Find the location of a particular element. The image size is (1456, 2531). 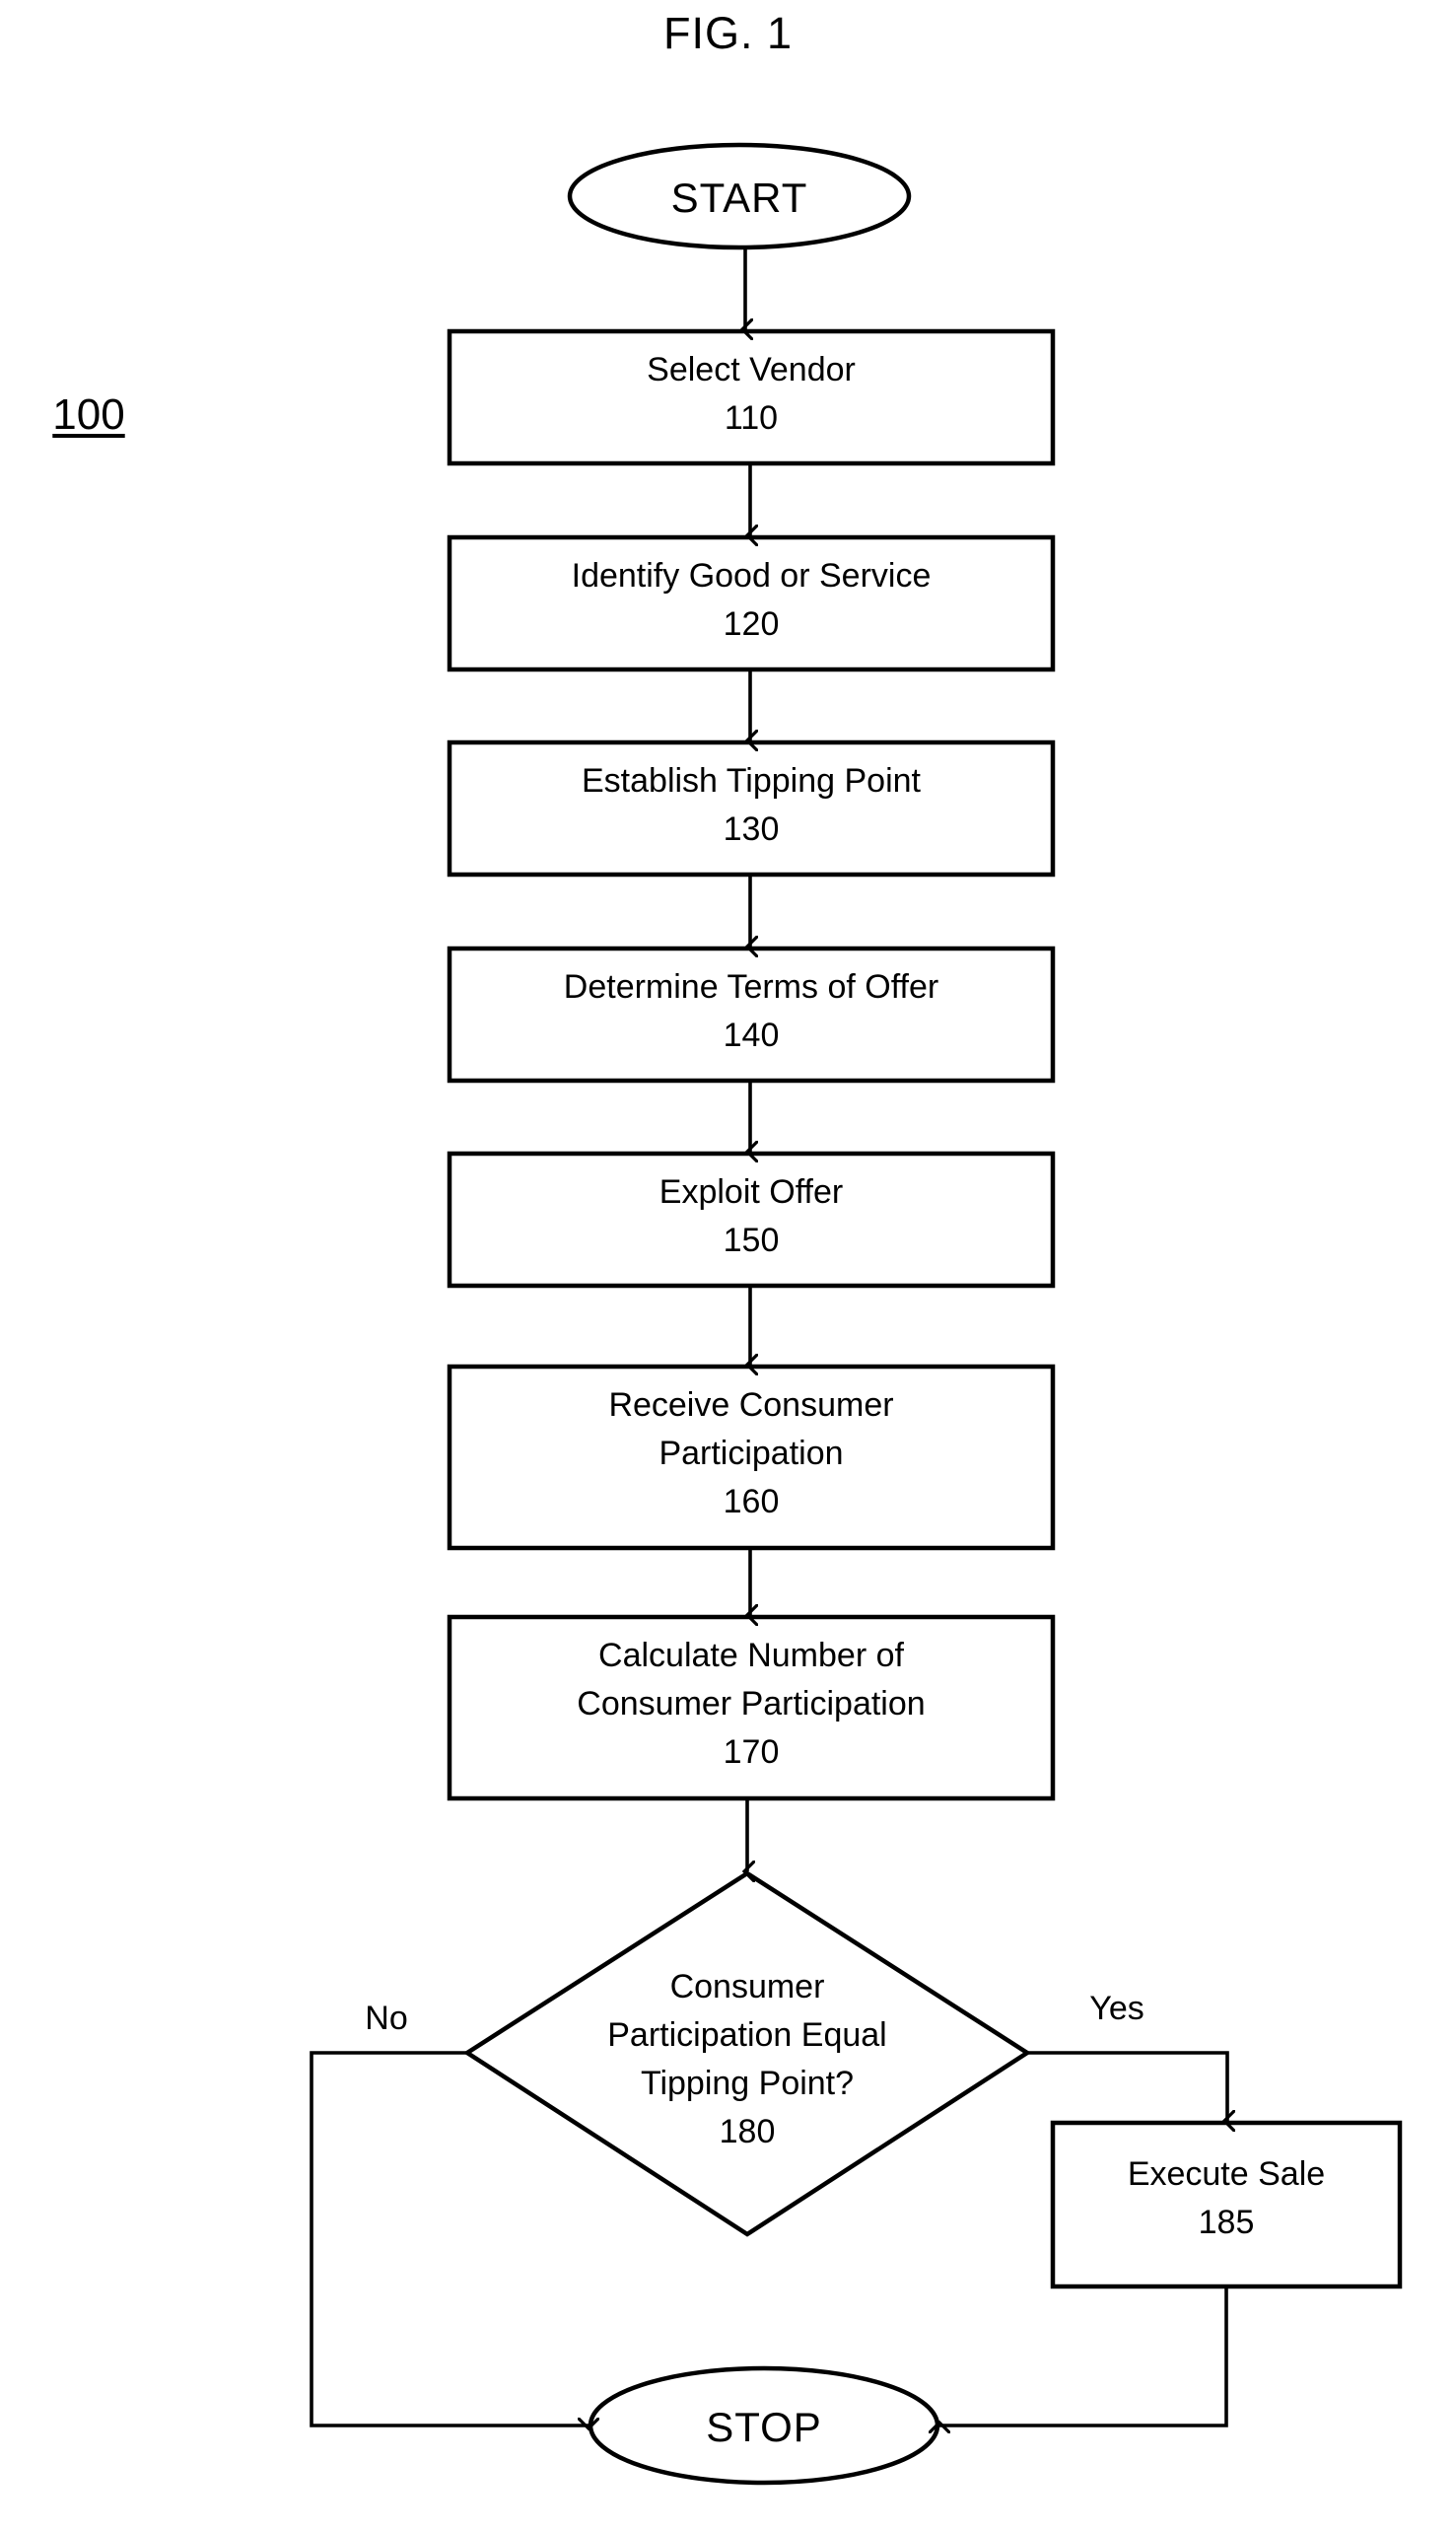

figure-title: FIG. 1 is located at coordinates (728, 33).